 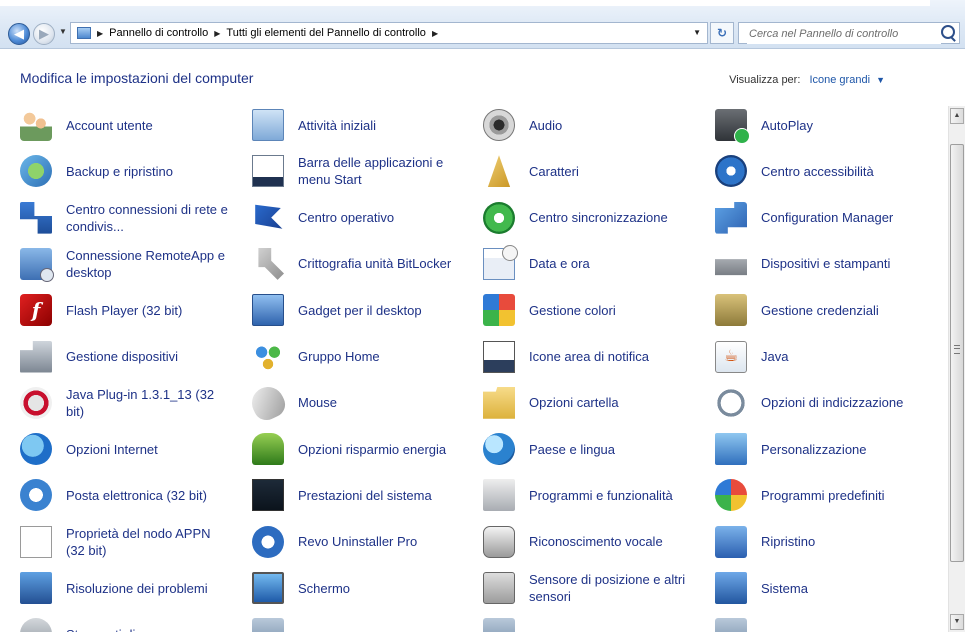 I want to click on default-programs-icon, so click(x=731, y=495).